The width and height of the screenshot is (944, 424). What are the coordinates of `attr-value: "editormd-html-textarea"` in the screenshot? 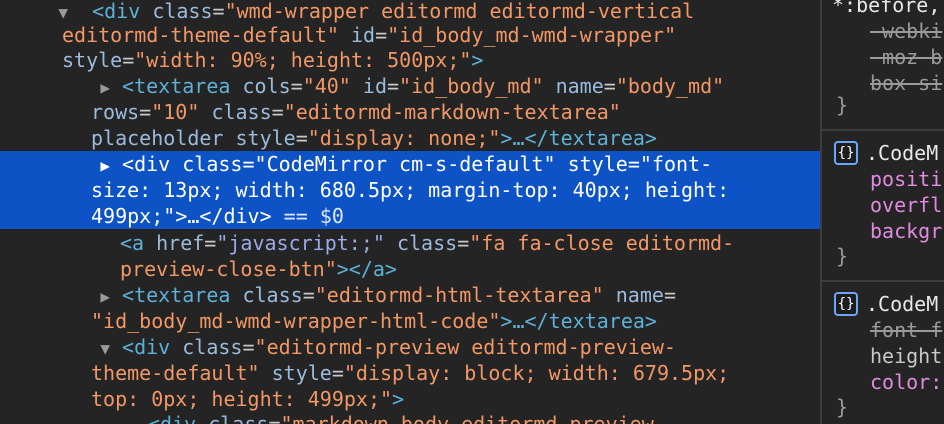 It's located at (459, 295).